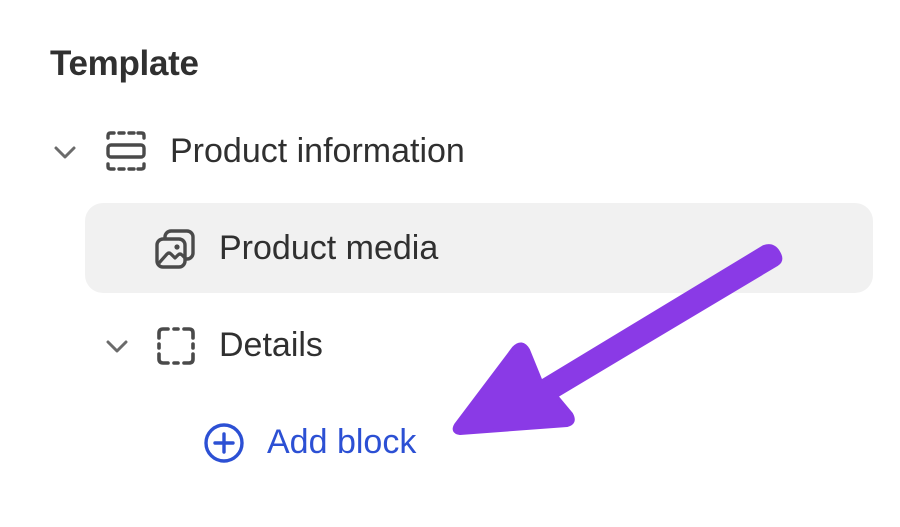 Image resolution: width=900 pixels, height=527 pixels. I want to click on plus-circle-icon, so click(224, 443).